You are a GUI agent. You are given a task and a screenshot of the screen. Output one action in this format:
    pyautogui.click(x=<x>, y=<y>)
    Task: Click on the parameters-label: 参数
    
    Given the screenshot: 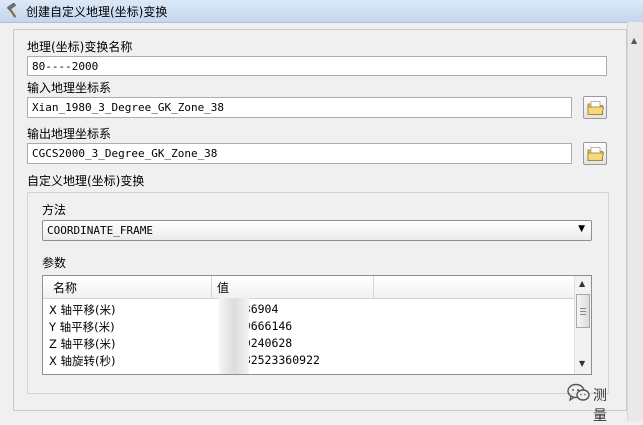 What is the action you would take?
    pyautogui.click(x=54, y=263)
    